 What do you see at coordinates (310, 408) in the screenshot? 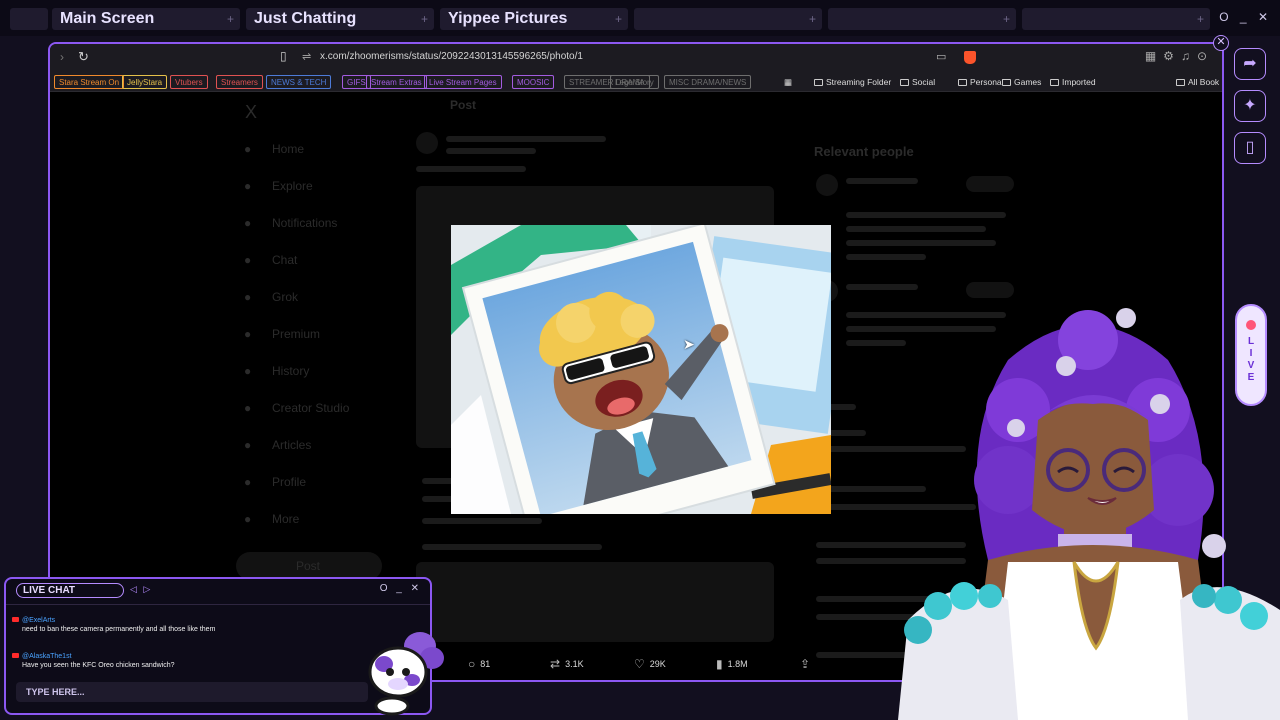
I see `x-nav-item: Creator Studio` at bounding box center [310, 408].